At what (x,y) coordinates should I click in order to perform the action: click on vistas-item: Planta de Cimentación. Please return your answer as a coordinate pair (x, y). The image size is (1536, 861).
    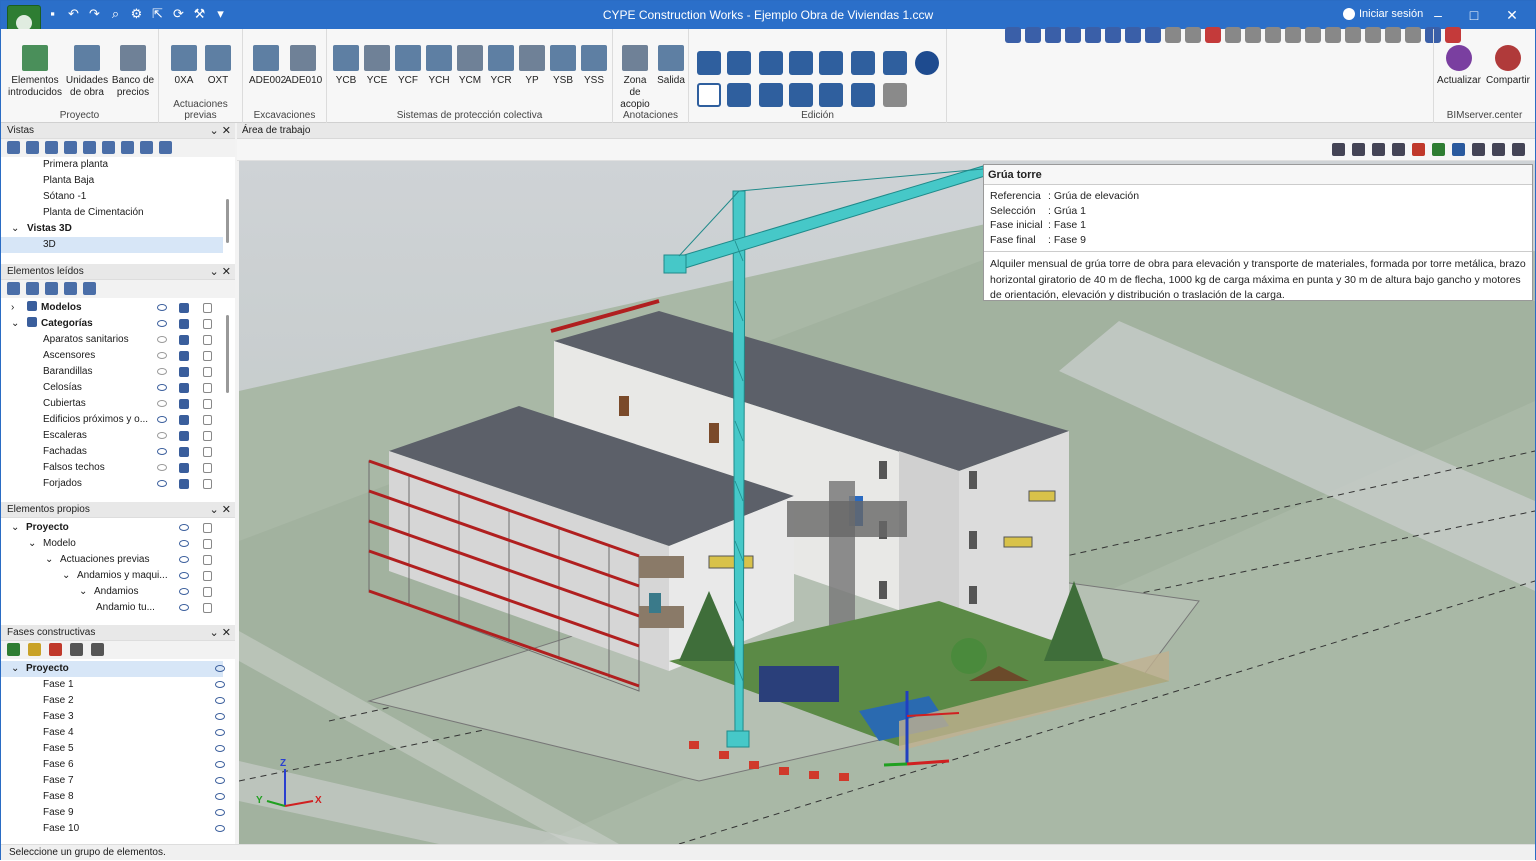
    Looking at the image, I should click on (112, 213).